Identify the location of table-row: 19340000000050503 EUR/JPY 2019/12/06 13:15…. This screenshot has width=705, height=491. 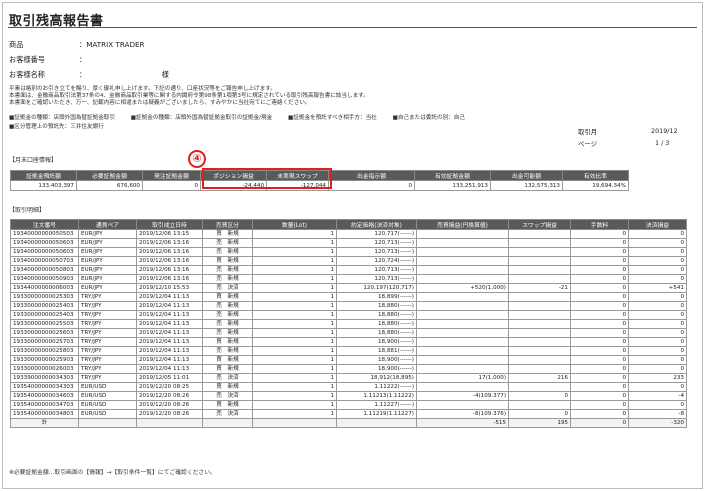
(348, 234).